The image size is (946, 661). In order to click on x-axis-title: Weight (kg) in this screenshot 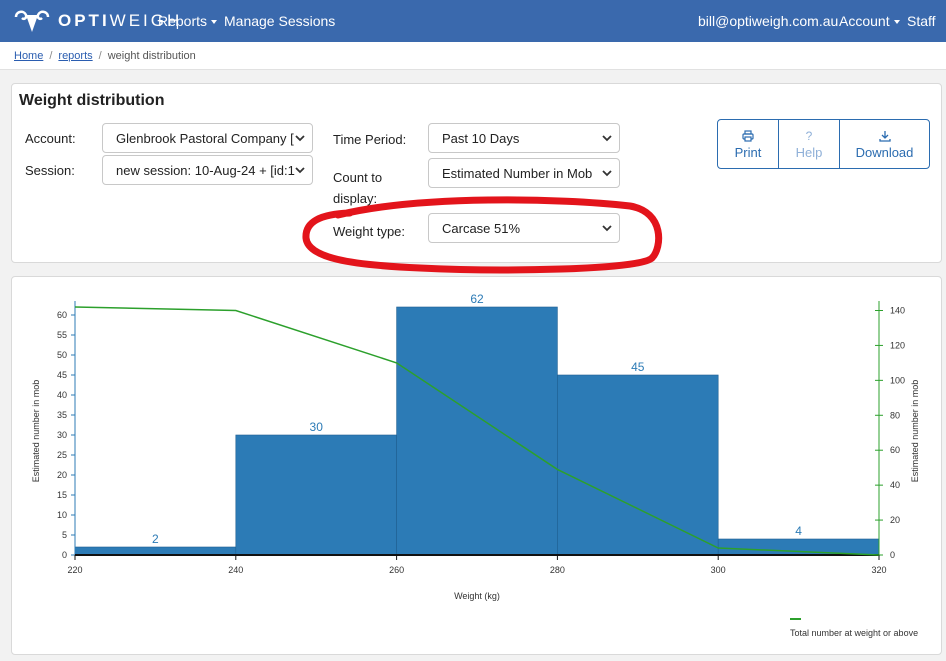, I will do `click(477, 596)`.